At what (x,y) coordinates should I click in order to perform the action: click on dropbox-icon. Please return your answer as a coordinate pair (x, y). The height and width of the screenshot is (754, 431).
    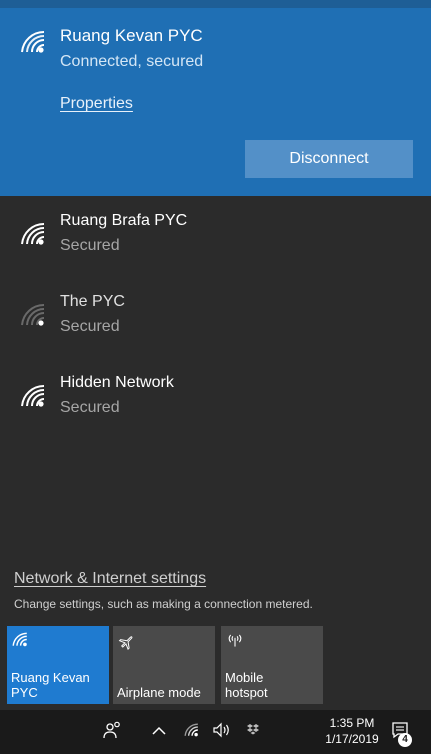
    Looking at the image, I should click on (253, 732).